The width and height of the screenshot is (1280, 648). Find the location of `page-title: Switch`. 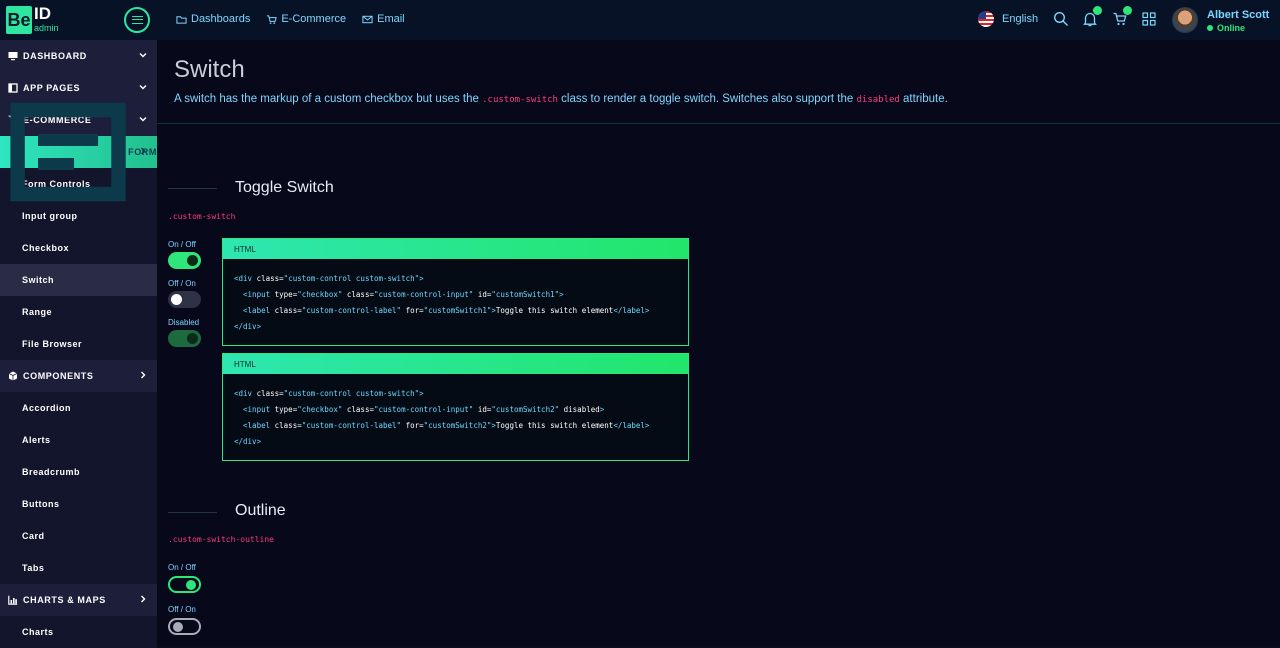

page-title: Switch is located at coordinates (209, 69).